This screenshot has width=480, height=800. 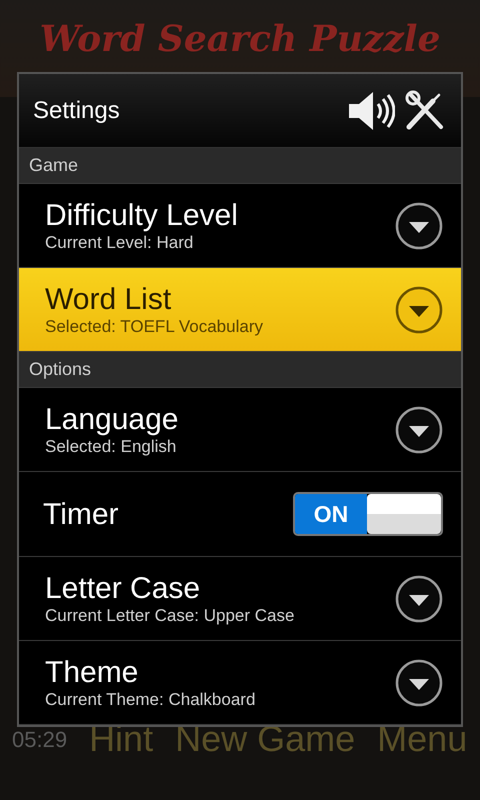 What do you see at coordinates (123, 589) in the screenshot?
I see `row-title: Letter Case` at bounding box center [123, 589].